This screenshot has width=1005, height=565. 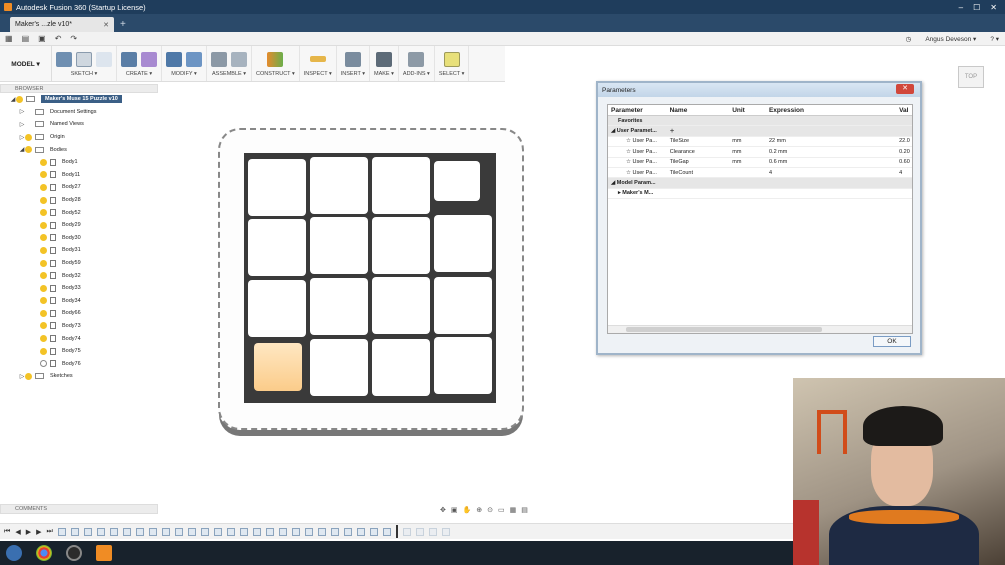 I want to click on column-header-unit: Unit, so click(x=750, y=110).